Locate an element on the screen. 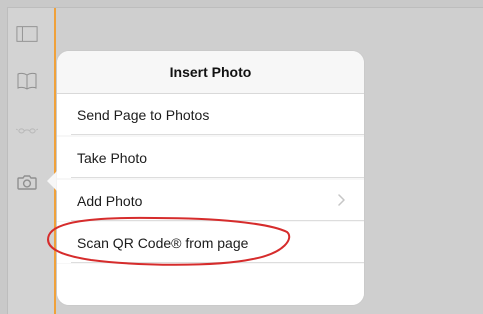 Image resolution: width=483 pixels, height=314 pixels. popover-title: Insert Photo is located at coordinates (210, 72).